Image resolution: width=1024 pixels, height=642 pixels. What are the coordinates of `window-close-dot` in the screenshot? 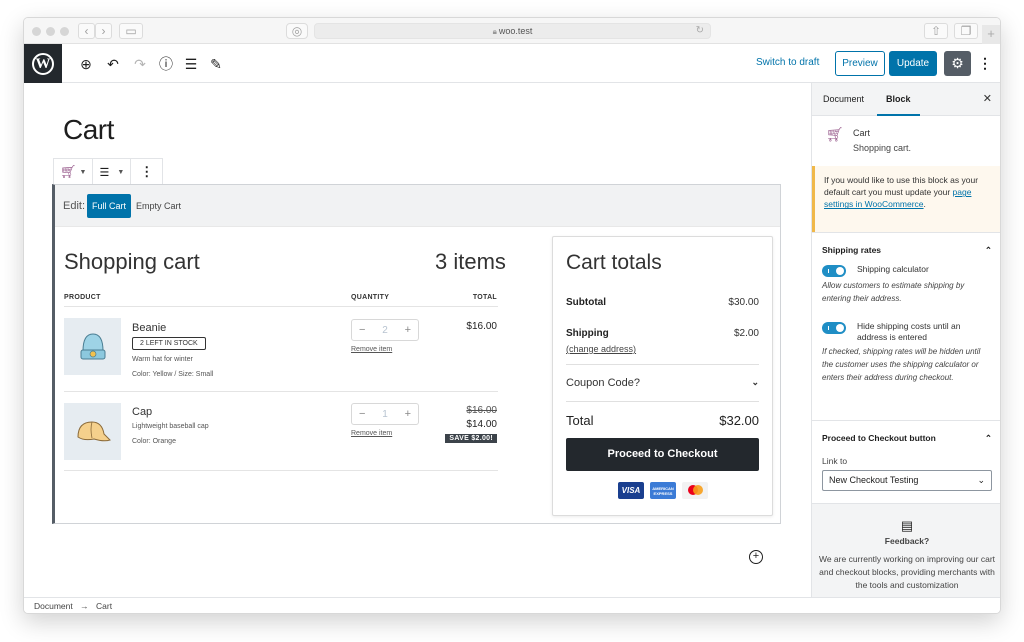 It's located at (36, 31).